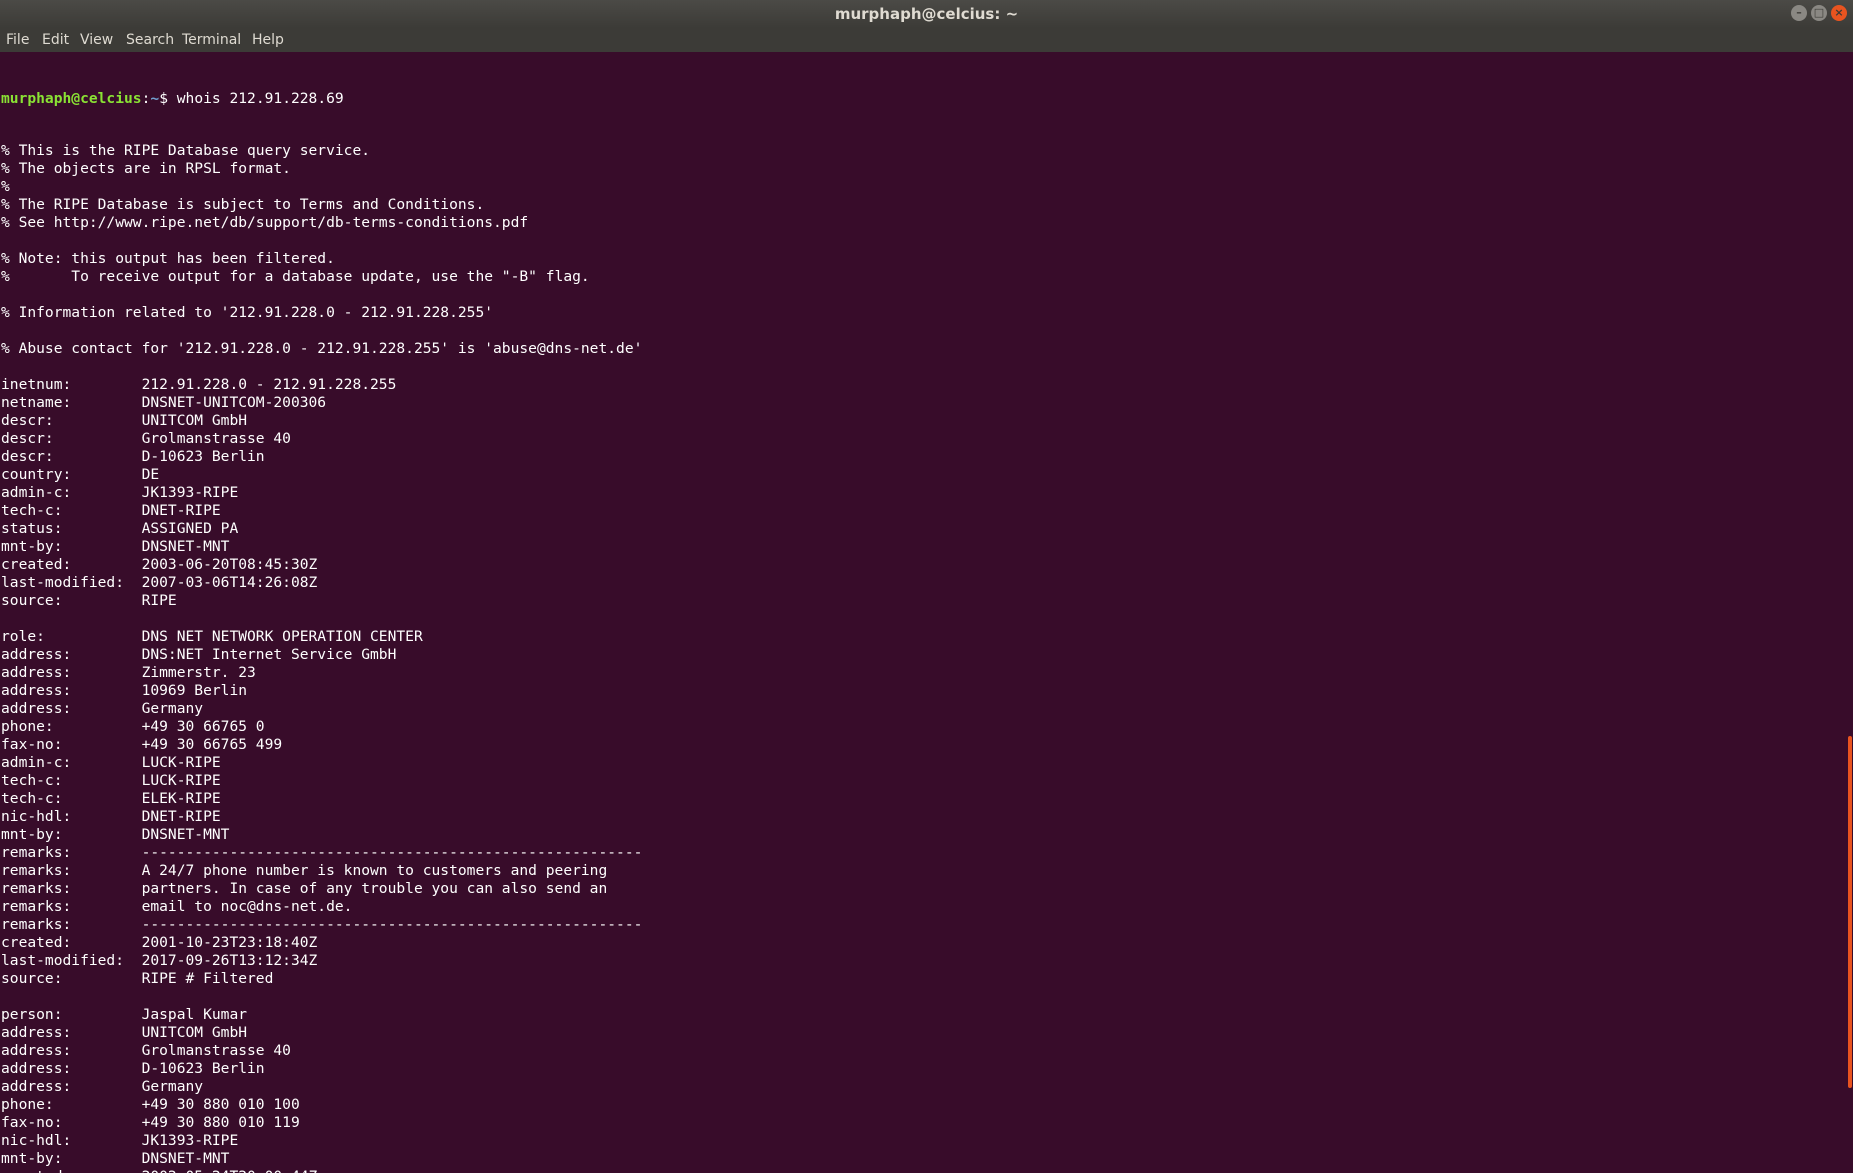  What do you see at coordinates (150, 40) in the screenshot?
I see `menu-search: Search` at bounding box center [150, 40].